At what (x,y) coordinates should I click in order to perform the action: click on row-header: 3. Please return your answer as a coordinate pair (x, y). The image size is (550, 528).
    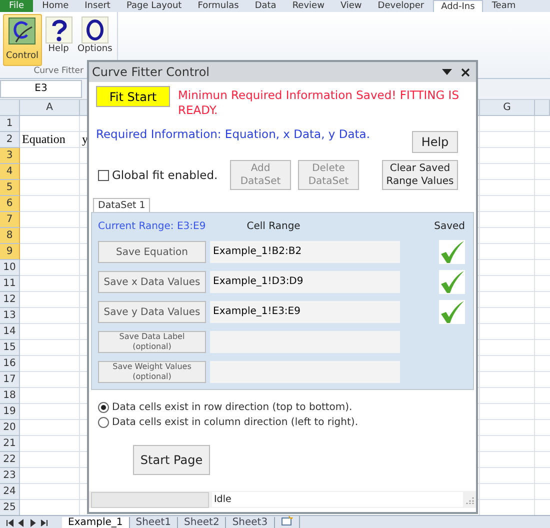
    Looking at the image, I should click on (10, 156).